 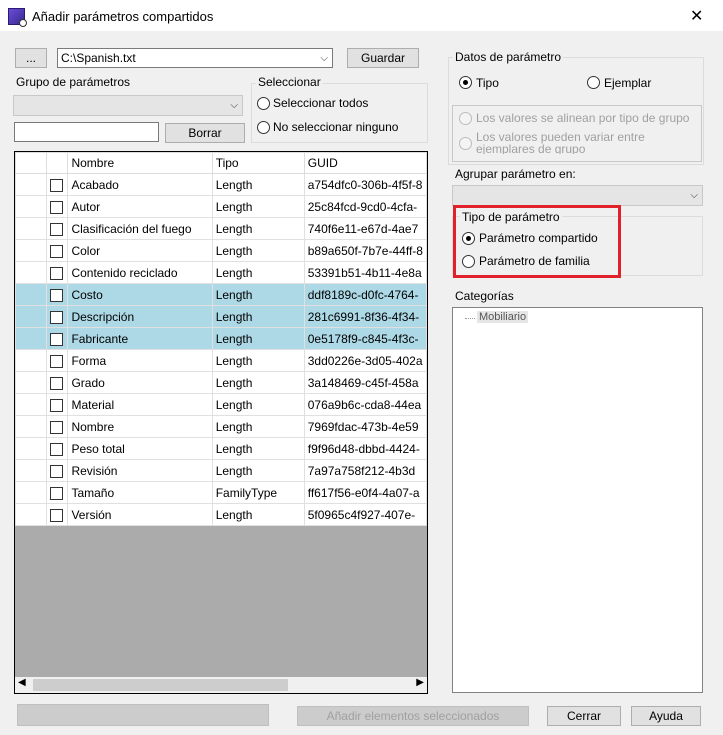 What do you see at coordinates (221, 470) in the screenshot?
I see `table-row: Revisión Length 7a97a758f212-4b3d` at bounding box center [221, 470].